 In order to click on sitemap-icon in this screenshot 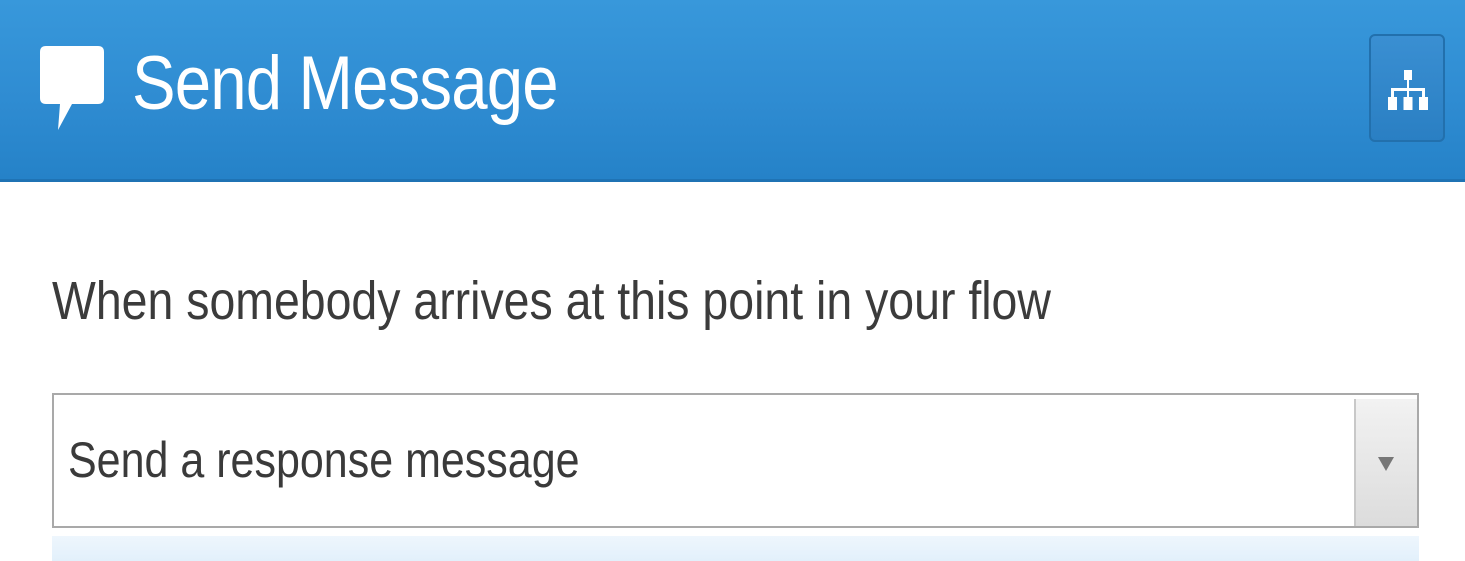, I will do `click(1408, 90)`.